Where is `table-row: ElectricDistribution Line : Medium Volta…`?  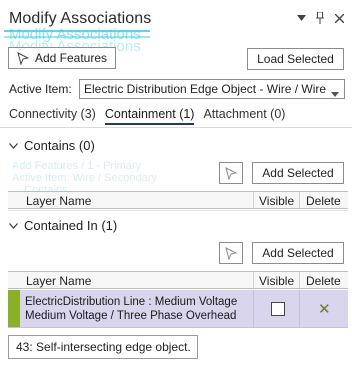
table-row: ElectricDistribution Line : Medium Volta… is located at coordinates (178, 309).